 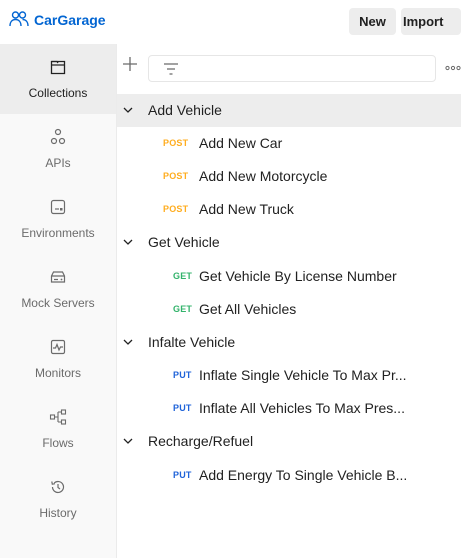 I want to click on request-row: GET Get All Vehicles, so click(x=289, y=309).